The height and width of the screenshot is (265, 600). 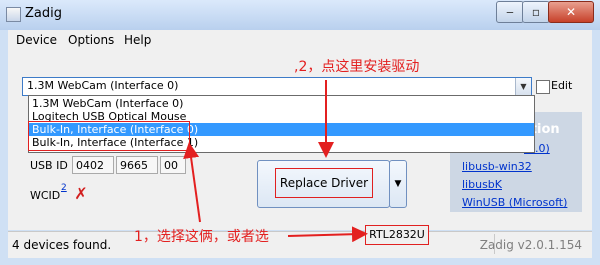 What do you see at coordinates (357, 67) in the screenshot?
I see `annotation-step2: ,2，点这里安装驱动` at bounding box center [357, 67].